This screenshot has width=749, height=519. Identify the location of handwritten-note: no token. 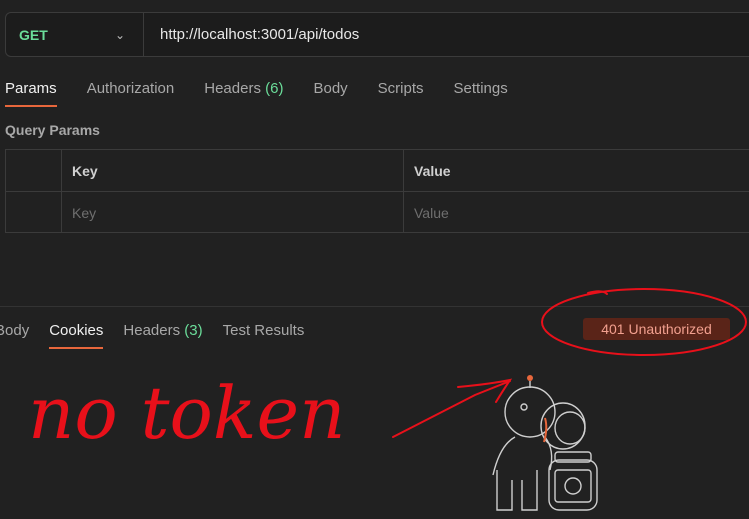
(187, 413).